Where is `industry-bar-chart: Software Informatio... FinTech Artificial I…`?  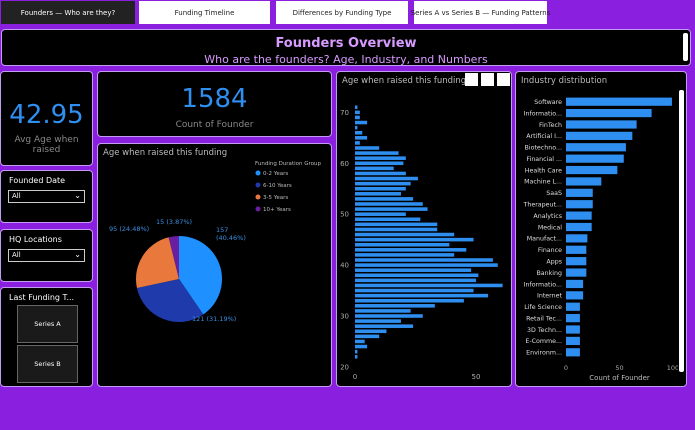 industry-bar-chart: Software Informatio... FinTech Artificial I… is located at coordinates (600, 239).